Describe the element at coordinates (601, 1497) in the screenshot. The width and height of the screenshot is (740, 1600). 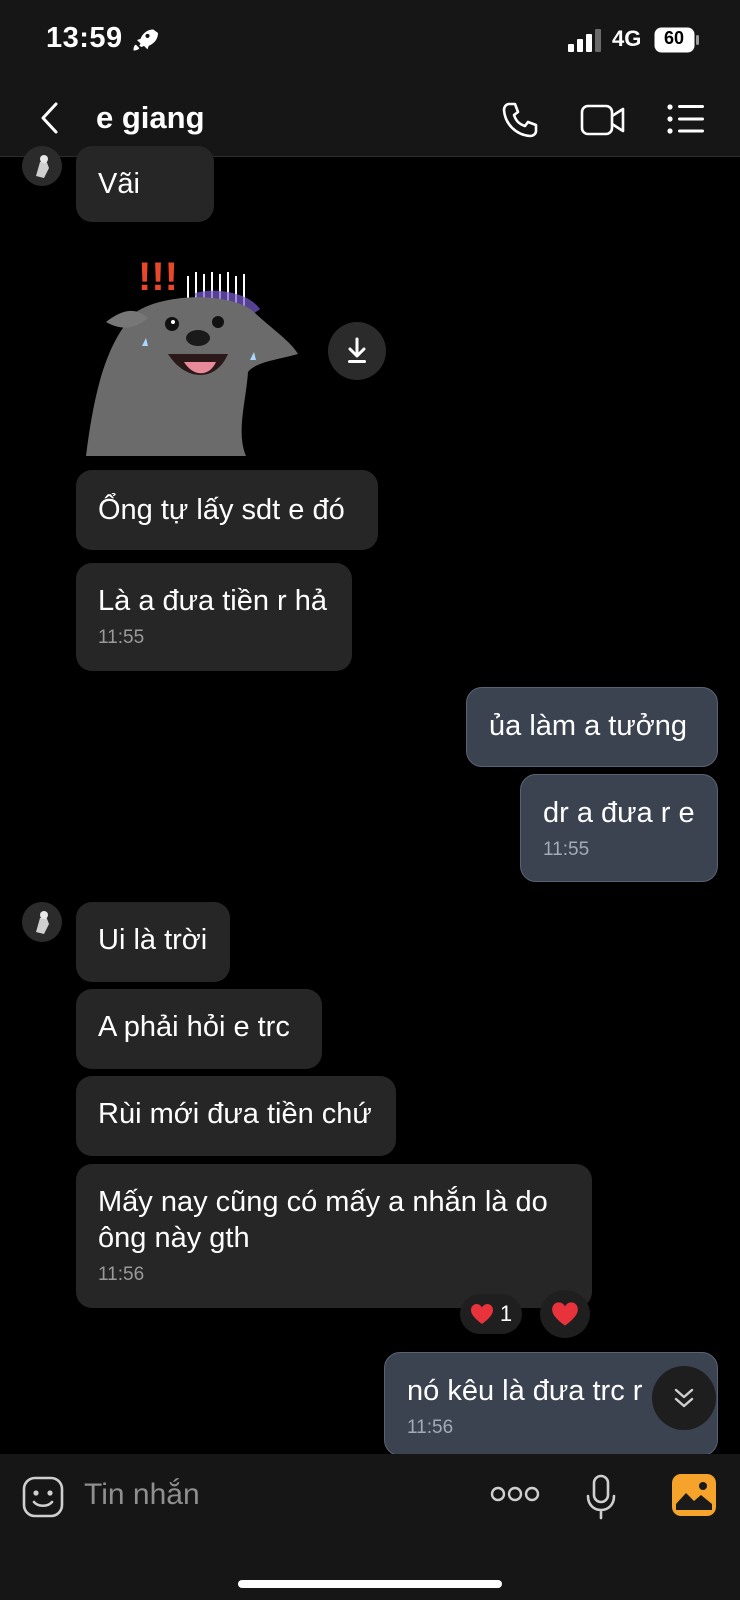
I see `microphone-icon` at that location.